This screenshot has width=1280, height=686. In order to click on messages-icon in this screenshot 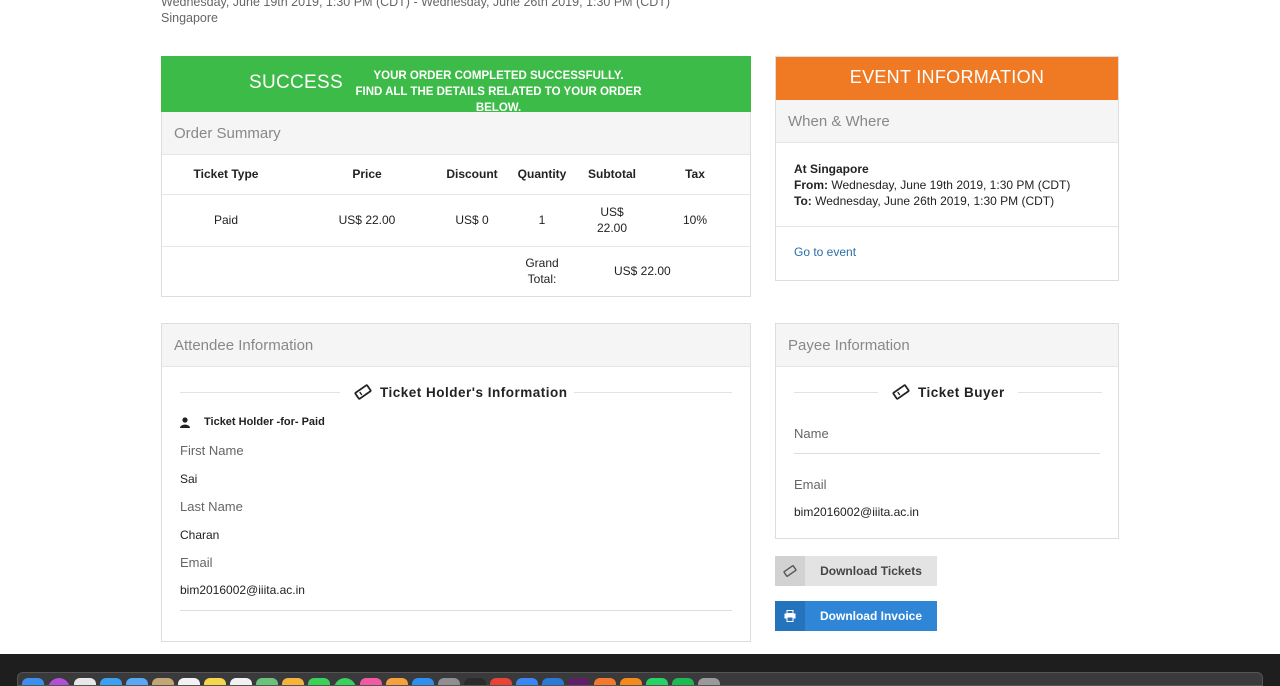, I will do `click(319, 681)`.